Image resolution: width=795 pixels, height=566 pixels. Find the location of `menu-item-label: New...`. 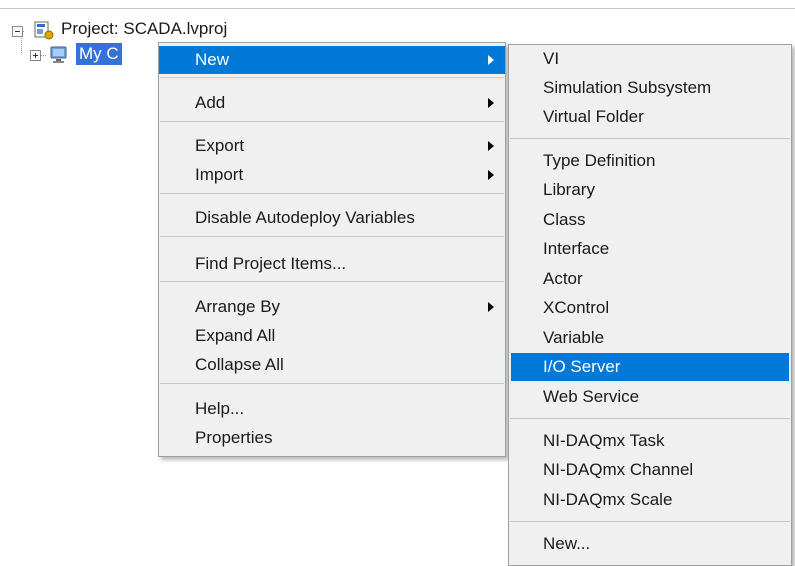

menu-item-label: New... is located at coordinates (567, 543).